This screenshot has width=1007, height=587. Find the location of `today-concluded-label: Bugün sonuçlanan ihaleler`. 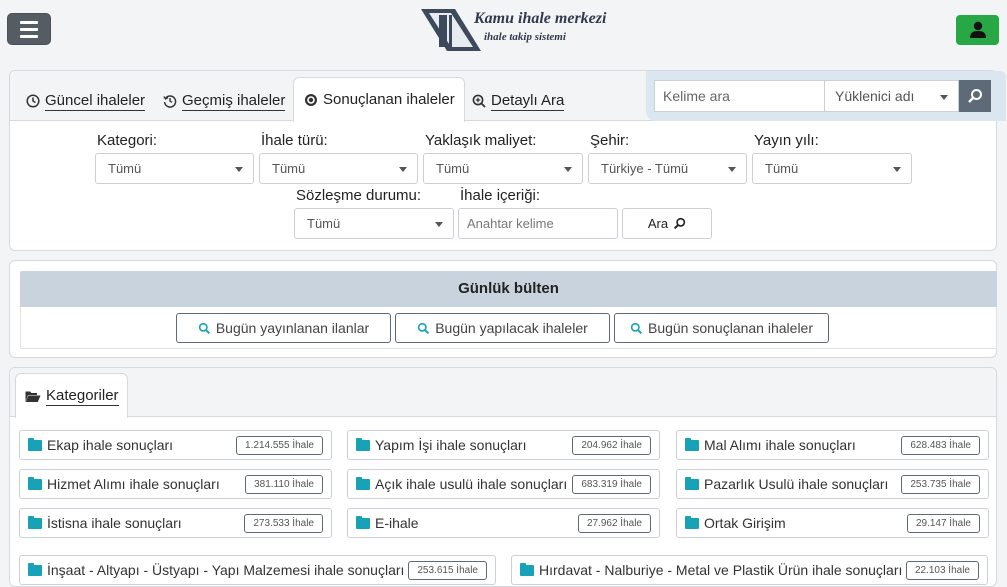

today-concluded-label: Bugün sonuçlanan ihaleler is located at coordinates (730, 328).